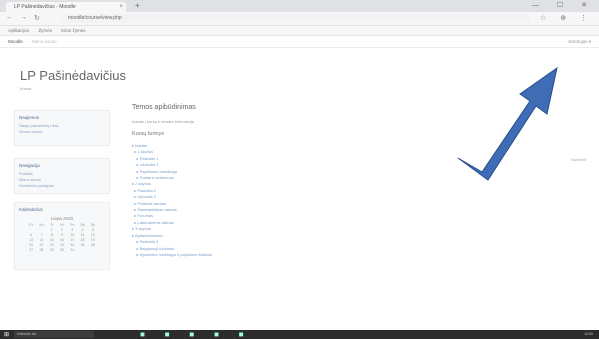 This screenshot has height=339, width=599. Describe the element at coordinates (52, 250) in the screenshot. I see `calendar-day: 29` at that location.